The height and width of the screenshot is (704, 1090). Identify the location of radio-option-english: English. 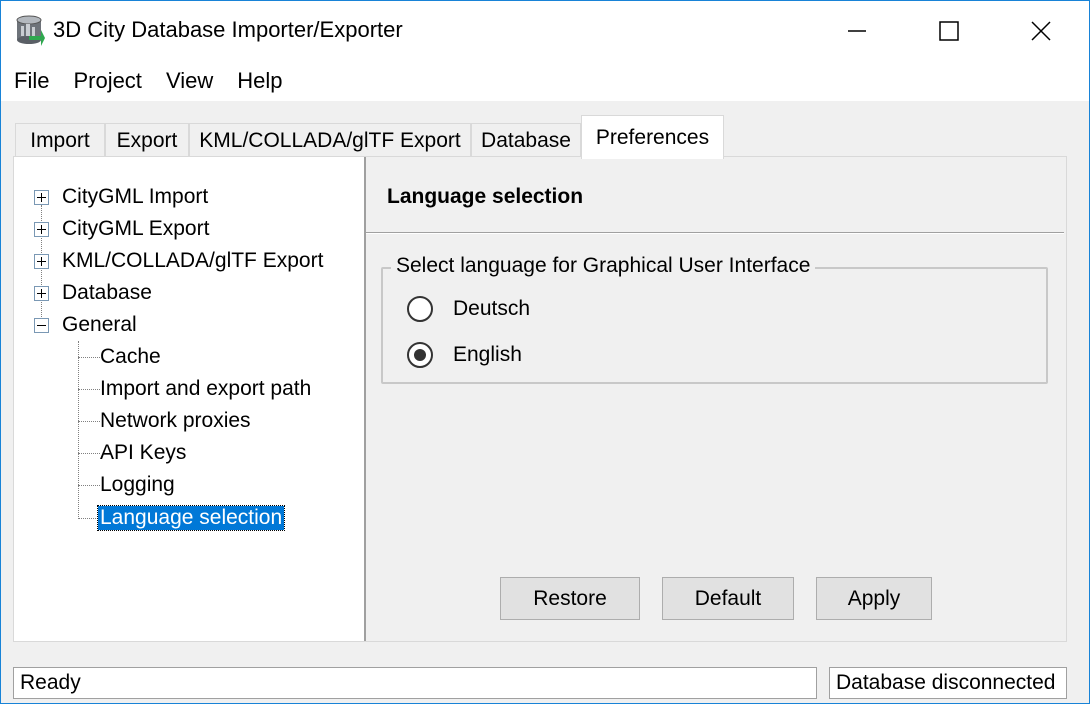
(464, 355).